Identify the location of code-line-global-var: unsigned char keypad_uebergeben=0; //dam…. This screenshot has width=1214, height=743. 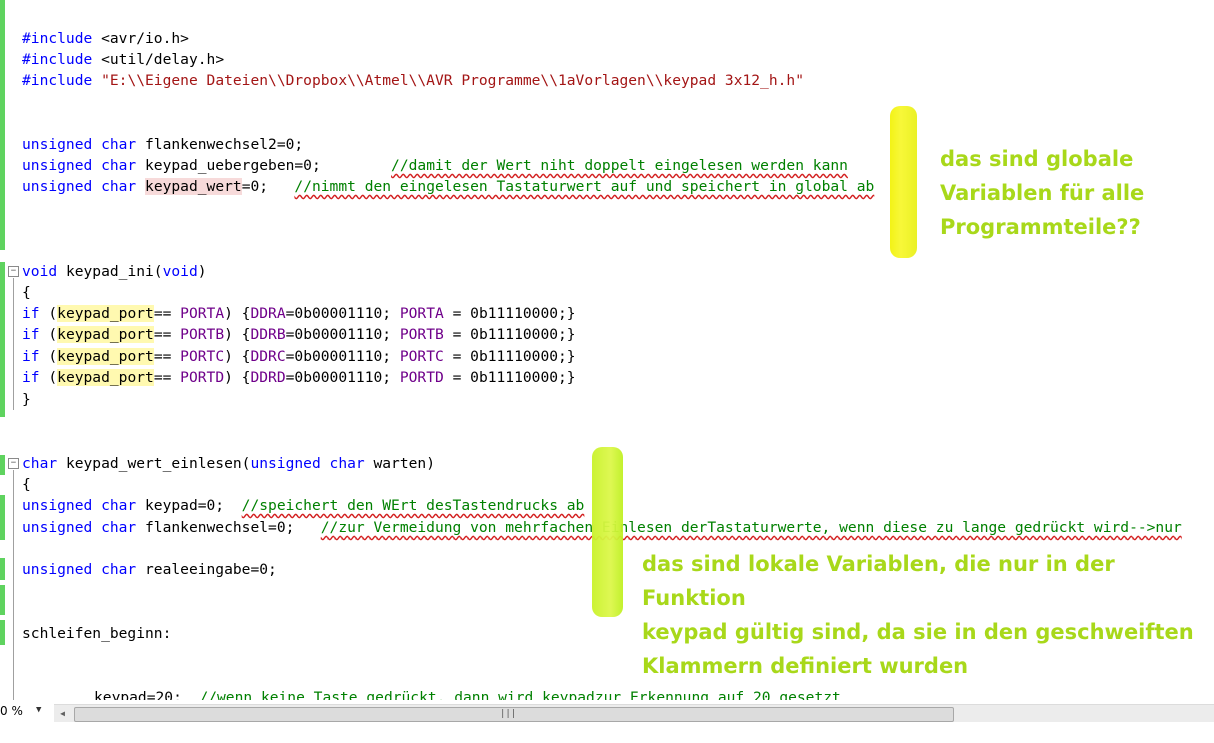
(435, 165).